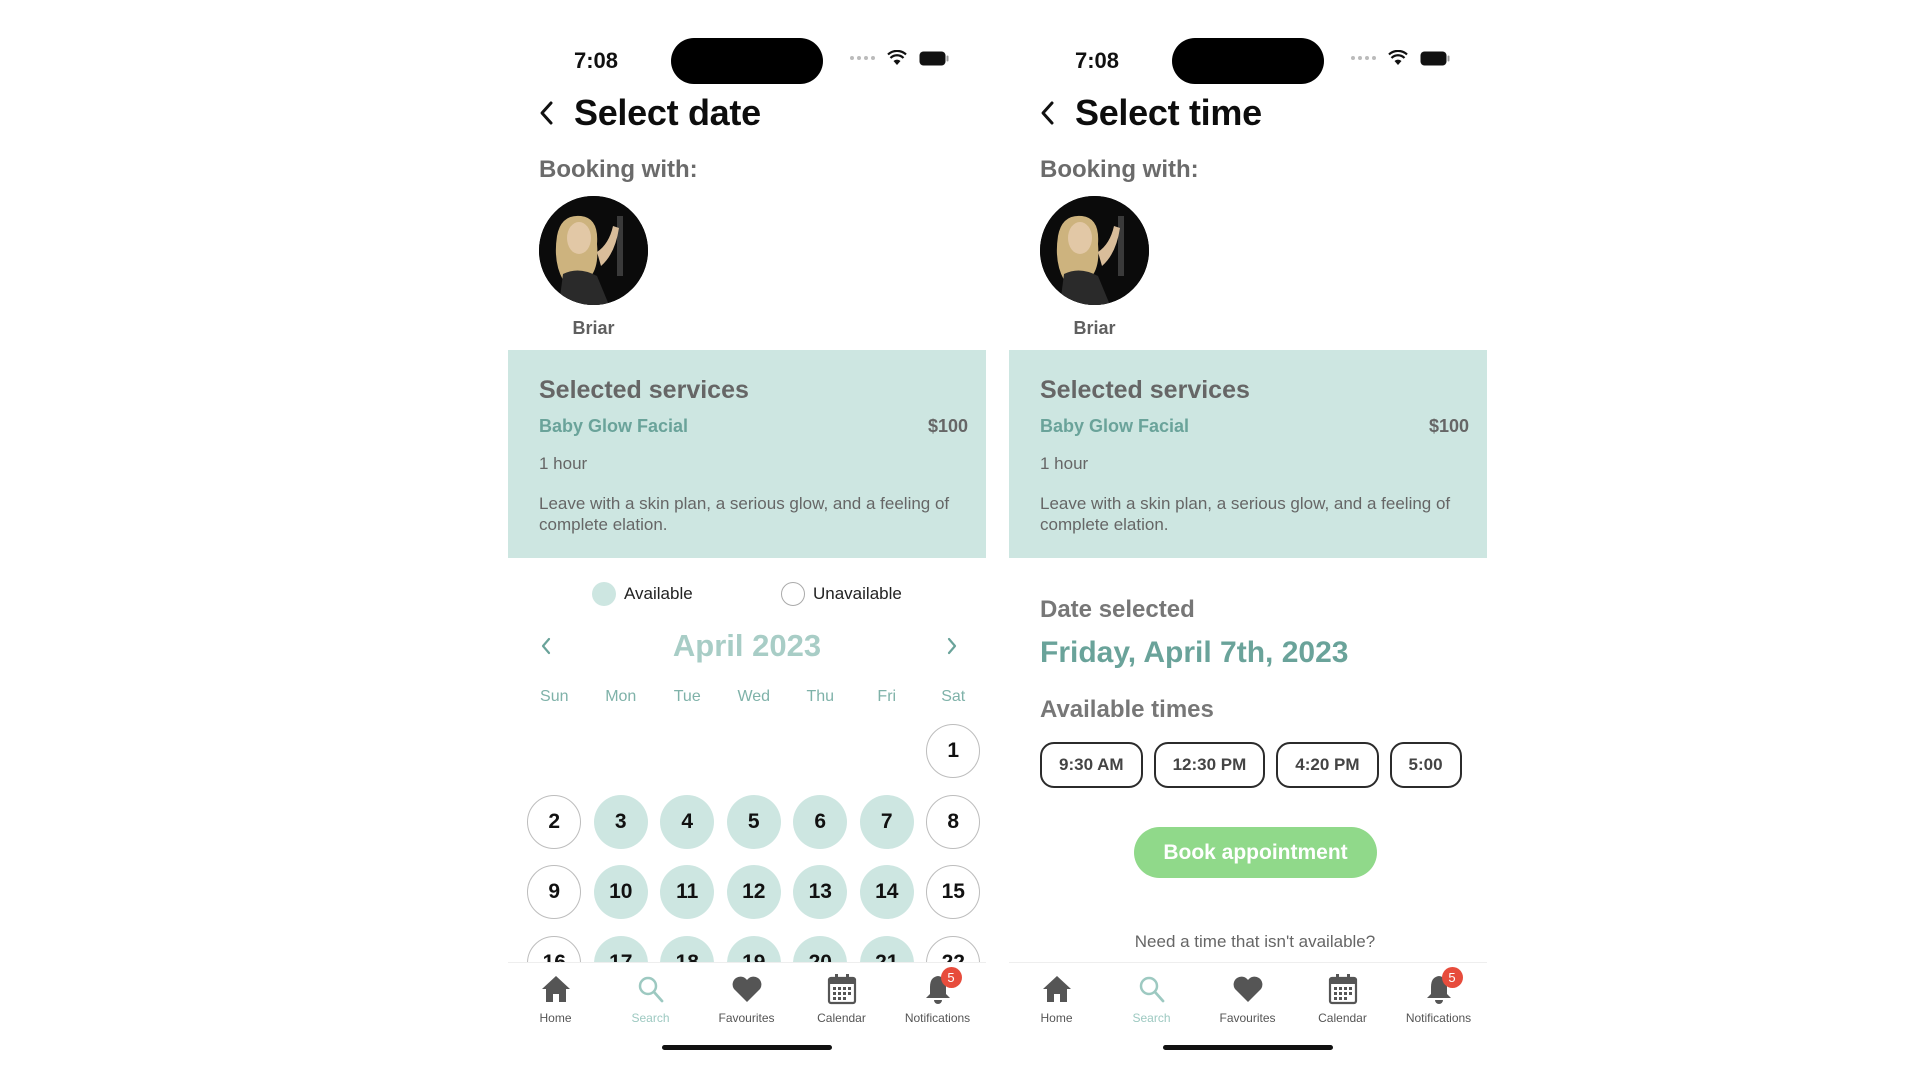 Image resolution: width=1920 pixels, height=1080 pixels. I want to click on previous-month-button, so click(546, 646).